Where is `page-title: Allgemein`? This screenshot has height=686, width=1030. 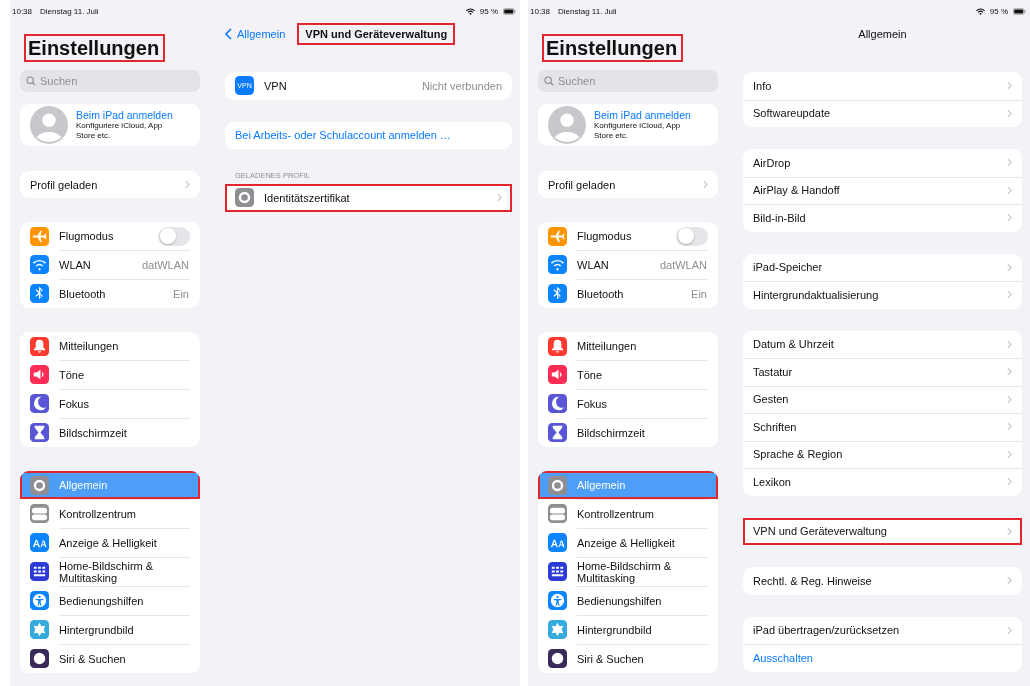 page-title: Allgemein is located at coordinates (882, 34).